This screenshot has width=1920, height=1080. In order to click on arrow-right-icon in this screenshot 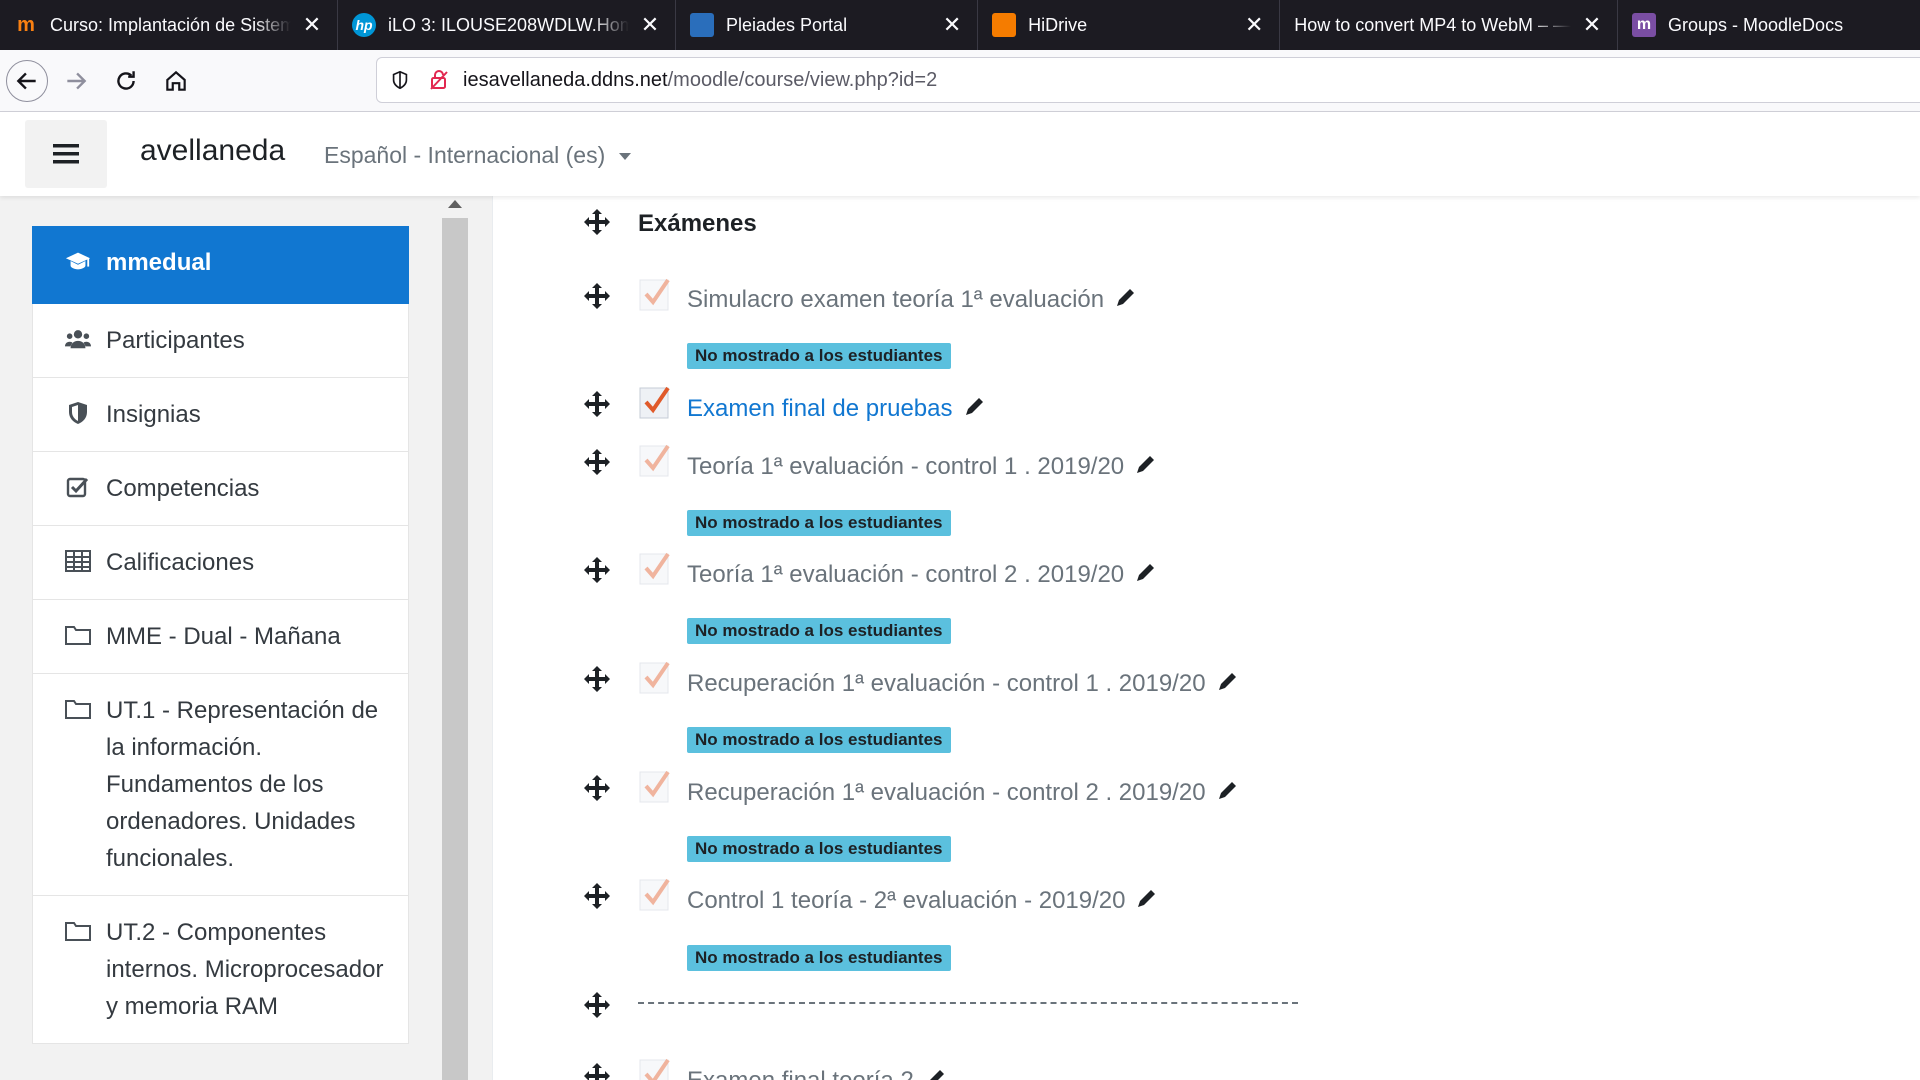, I will do `click(77, 80)`.